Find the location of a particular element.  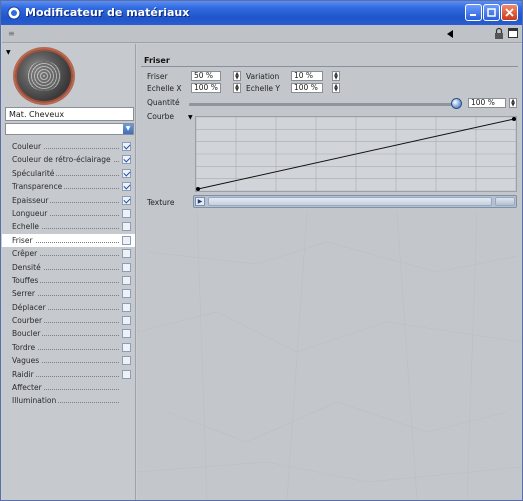

texture-field is located at coordinates (350, 201).